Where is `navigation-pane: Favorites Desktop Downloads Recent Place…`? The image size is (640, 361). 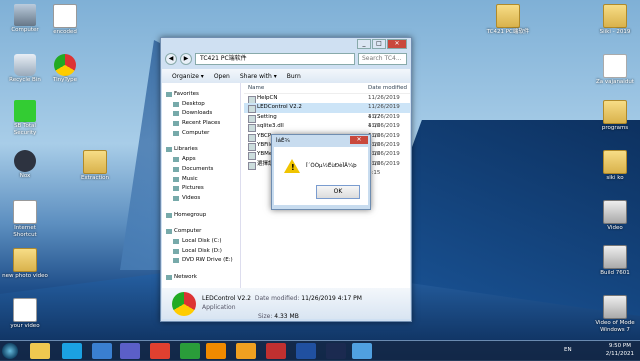 navigation-pane: Favorites Desktop Downloads Recent Place… is located at coordinates (201, 185).